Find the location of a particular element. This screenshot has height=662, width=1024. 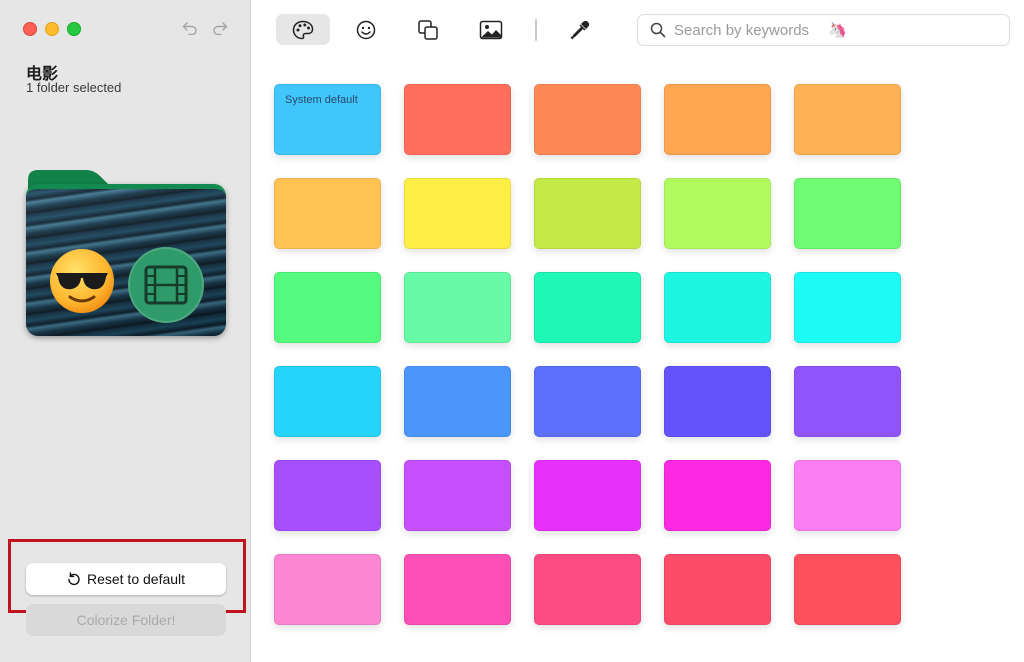

minimize-window-button is located at coordinates (52, 29).